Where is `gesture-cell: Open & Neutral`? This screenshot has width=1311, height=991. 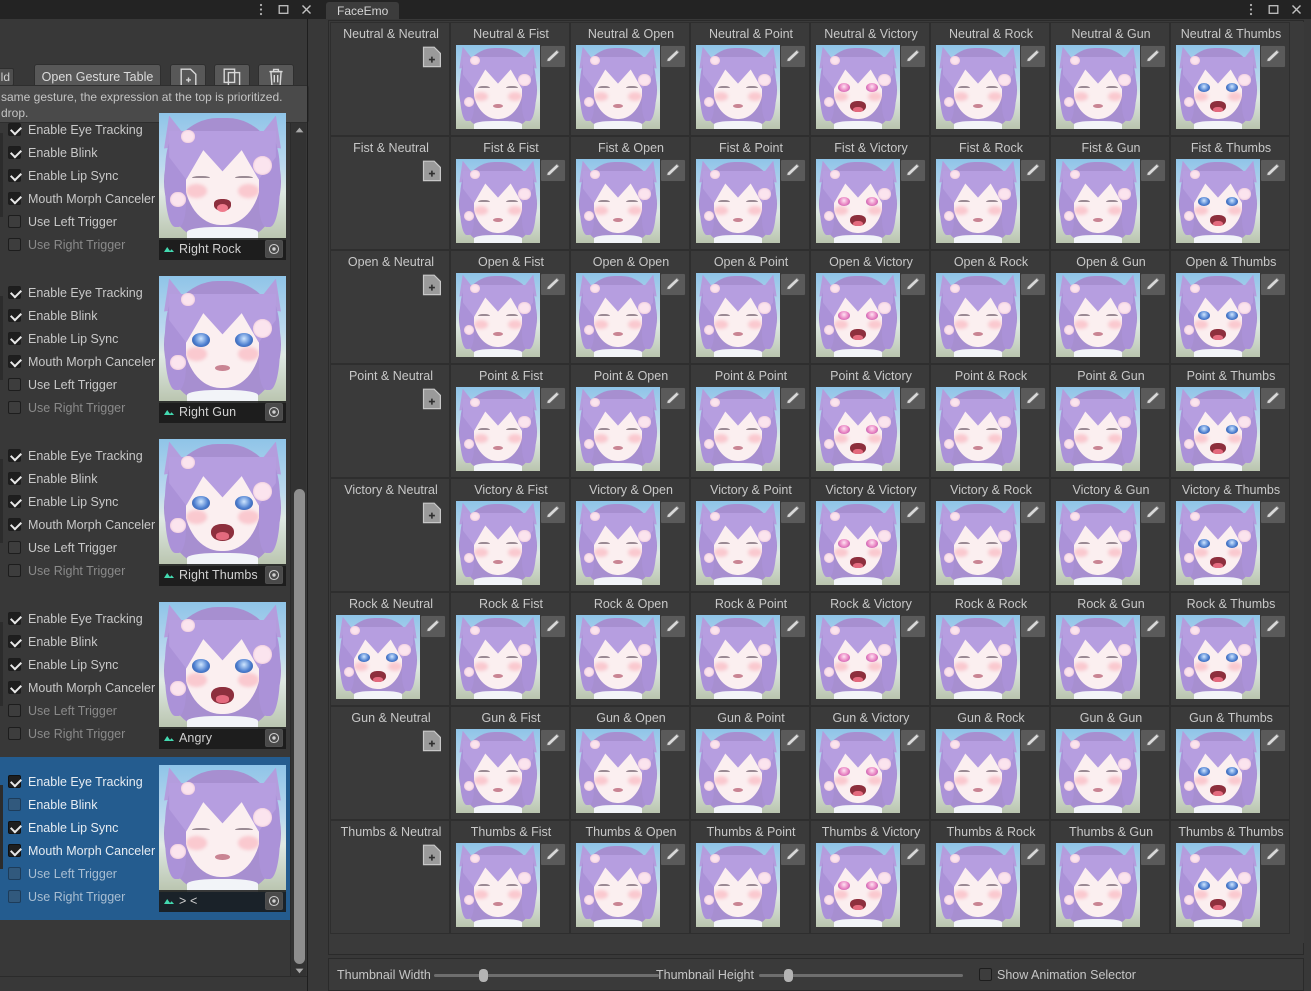
gesture-cell: Open & Neutral is located at coordinates (390, 307).